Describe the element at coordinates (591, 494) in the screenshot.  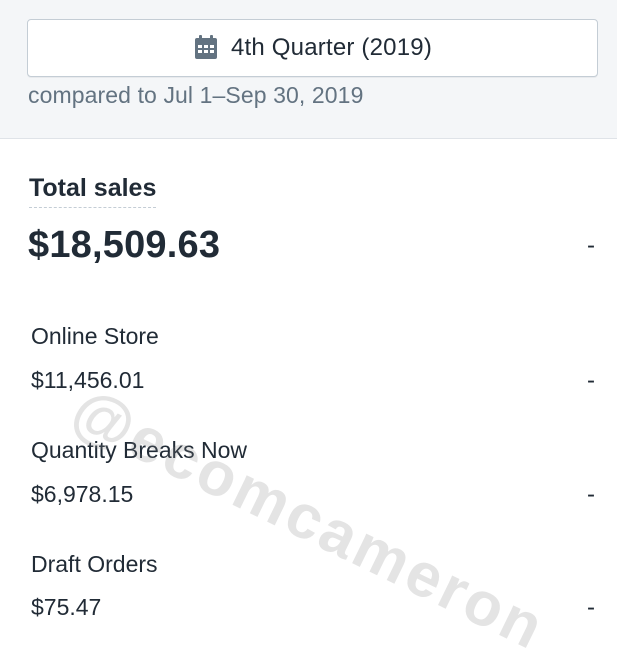
I see `channel-change-quantity-breaks: -` at that location.